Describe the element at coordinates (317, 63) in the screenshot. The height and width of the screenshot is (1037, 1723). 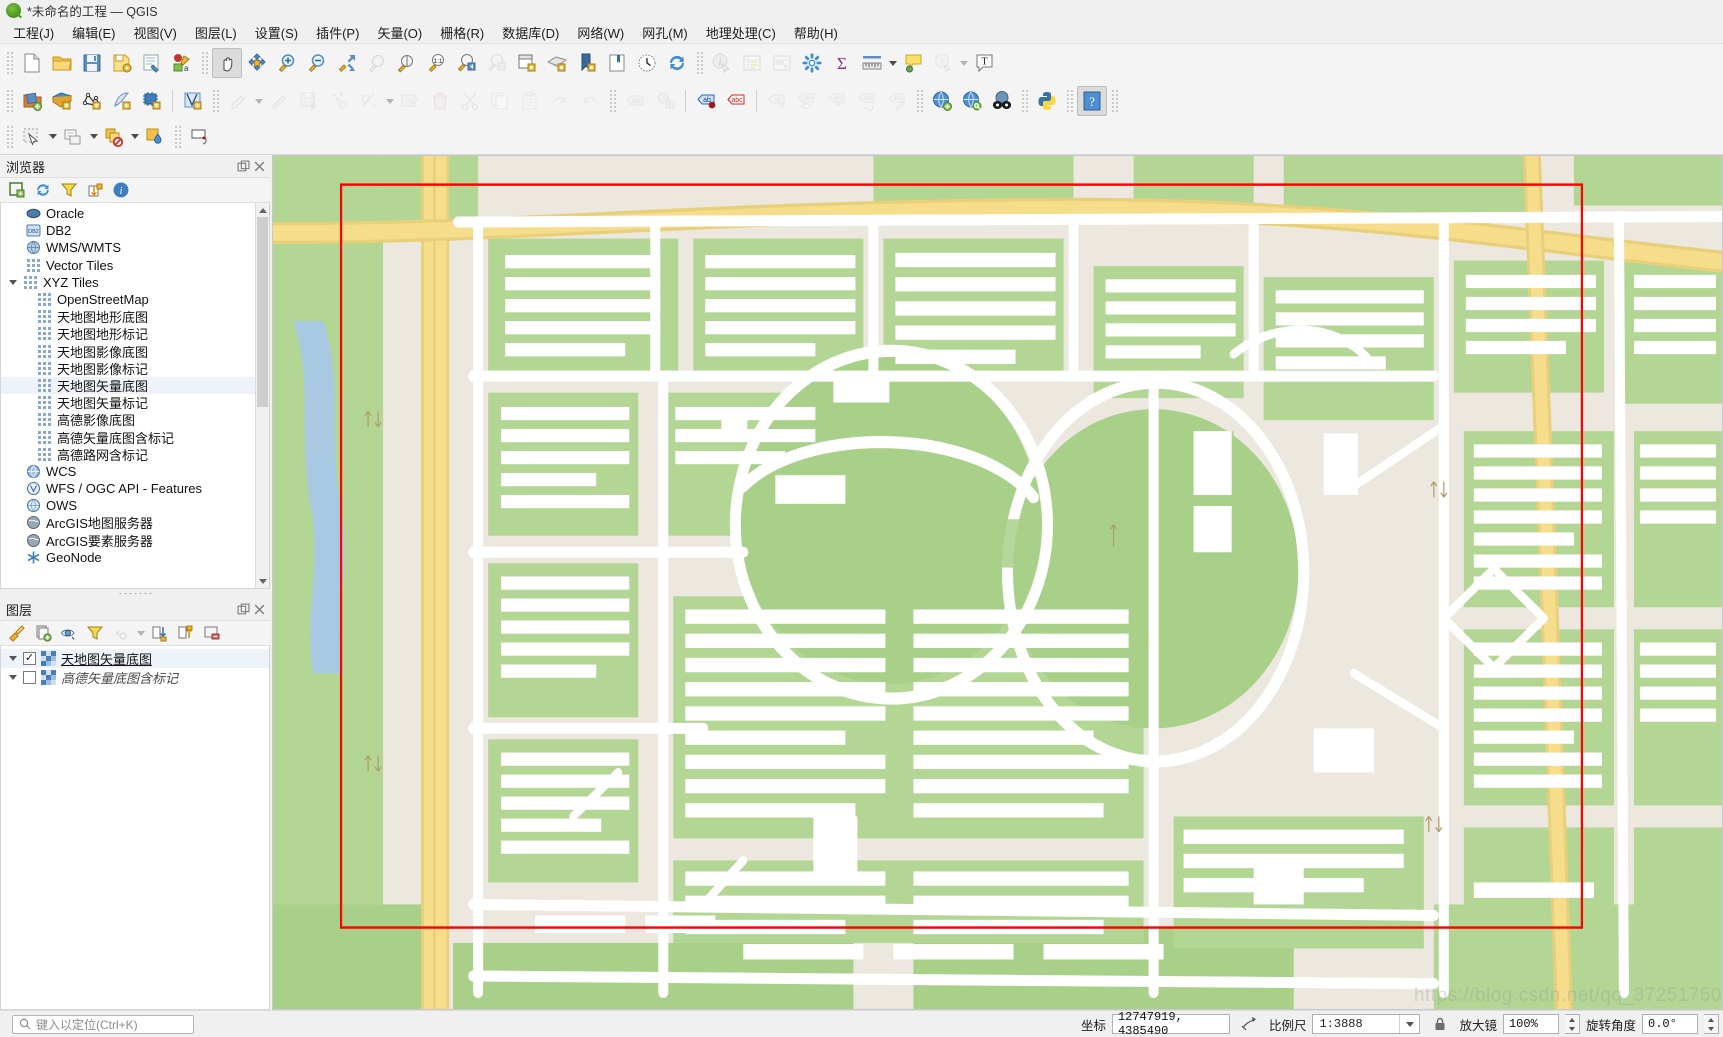
I see `zoom-out-button` at that location.